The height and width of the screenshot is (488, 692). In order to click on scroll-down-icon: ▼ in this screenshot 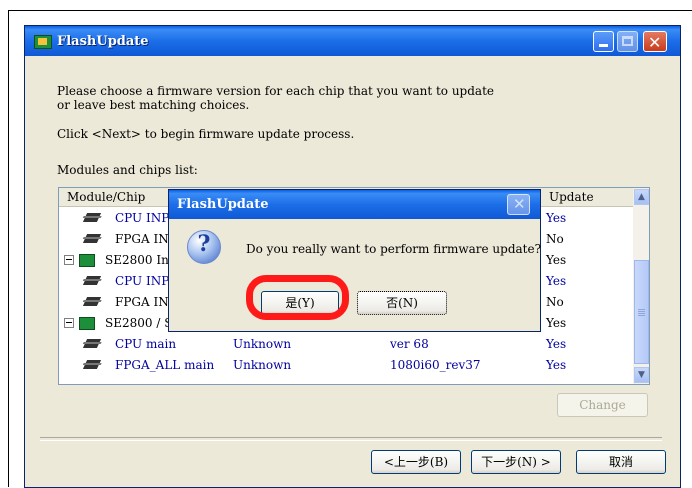, I will do `click(641, 375)`.